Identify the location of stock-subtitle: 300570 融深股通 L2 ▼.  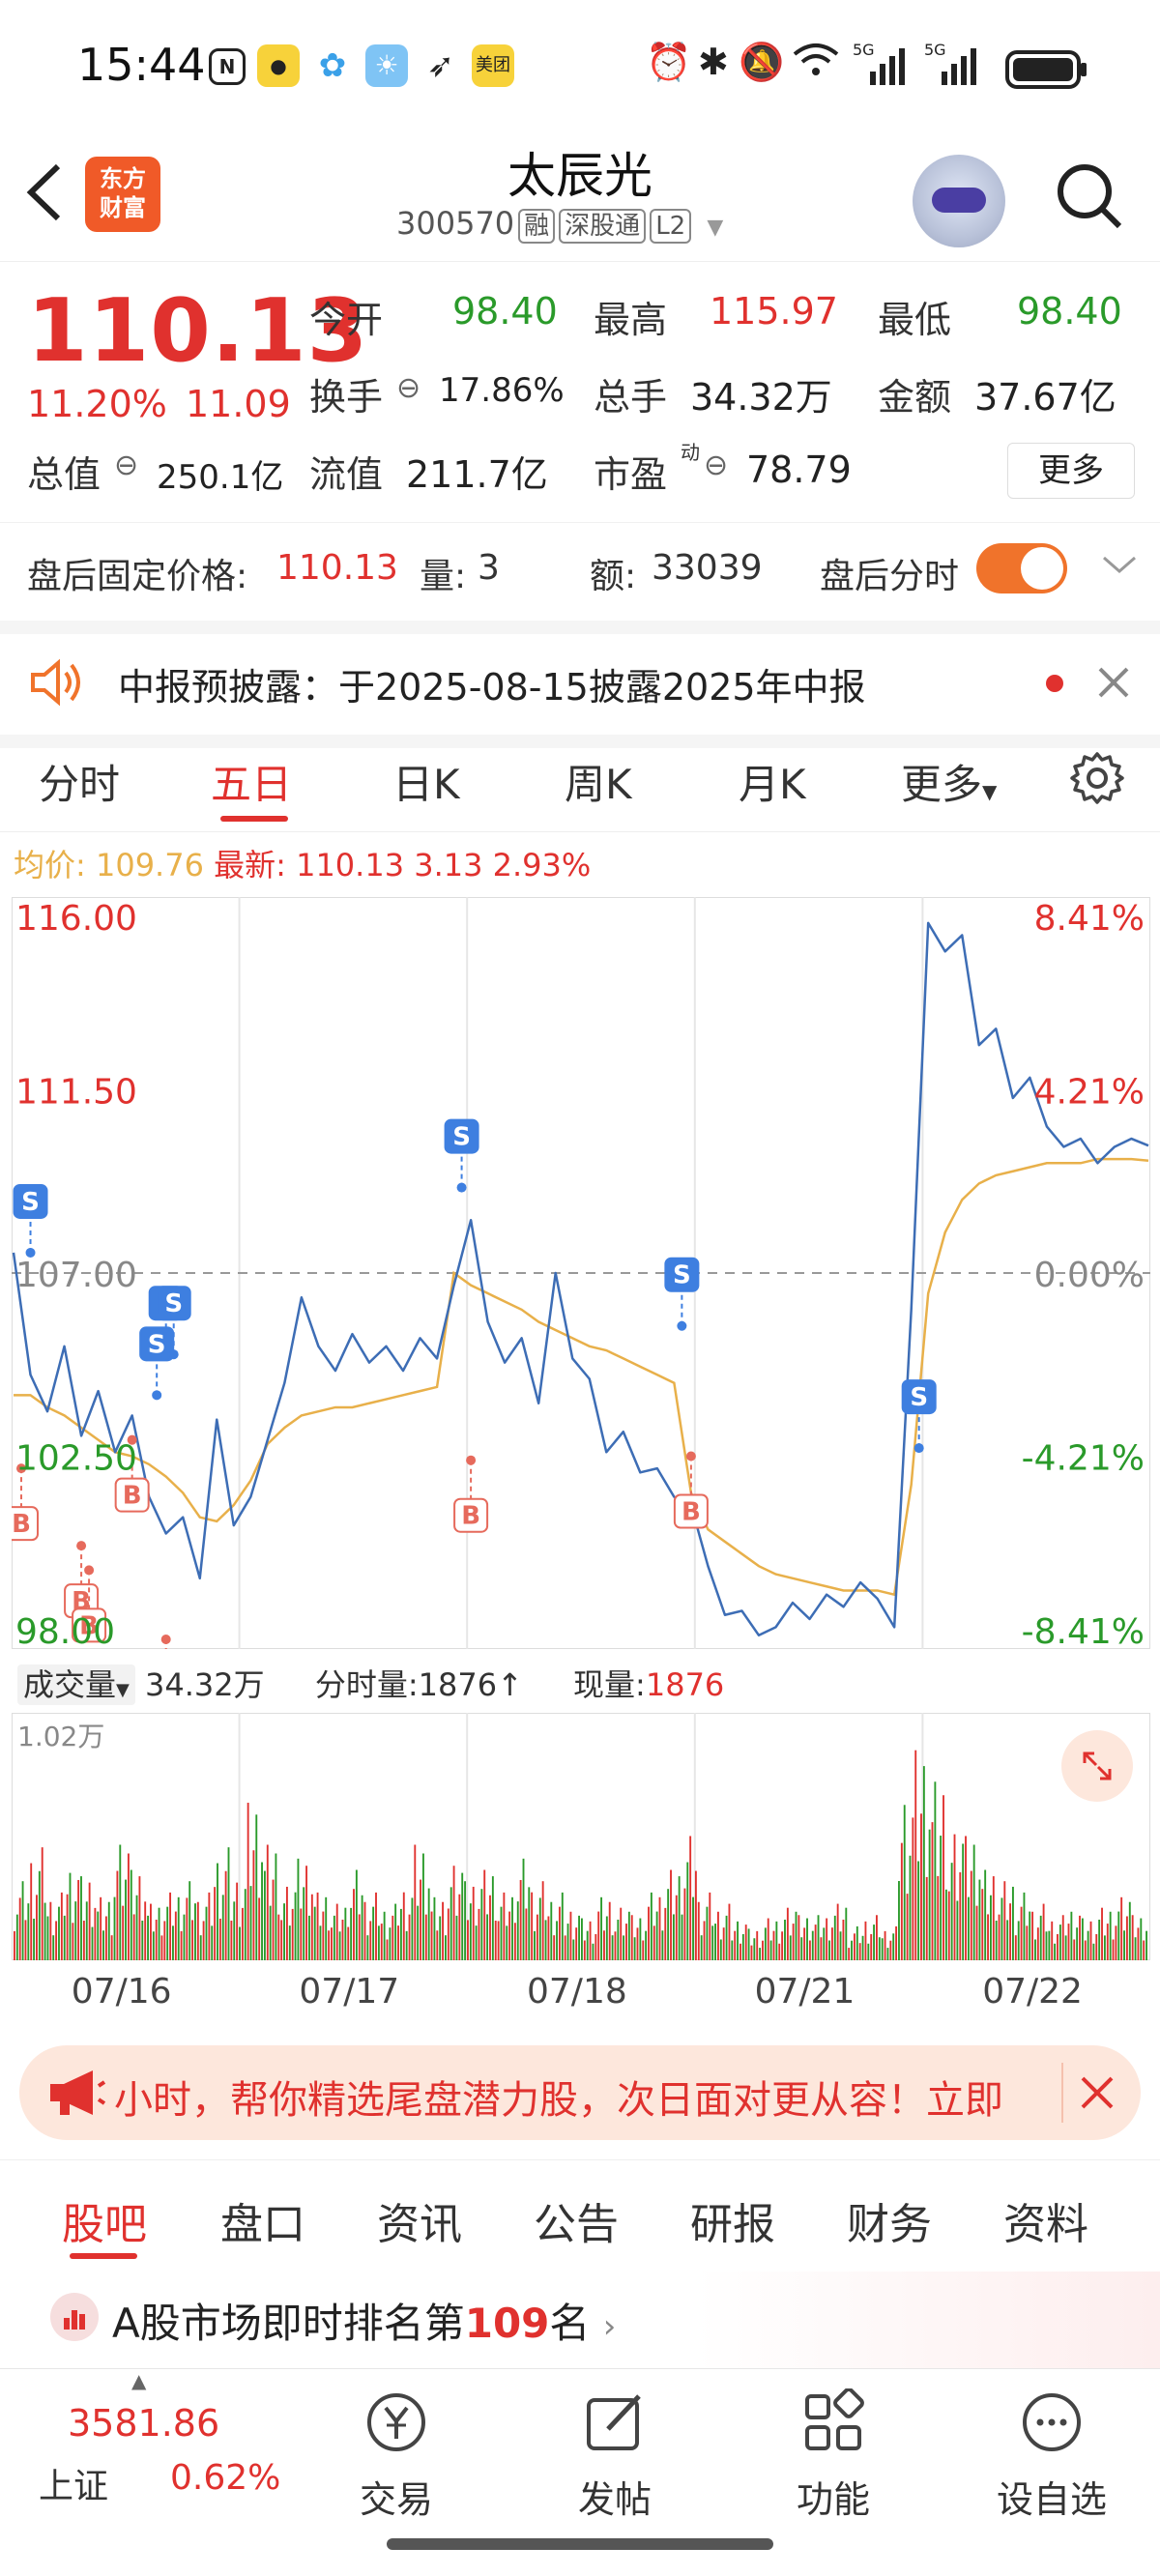
(560, 224).